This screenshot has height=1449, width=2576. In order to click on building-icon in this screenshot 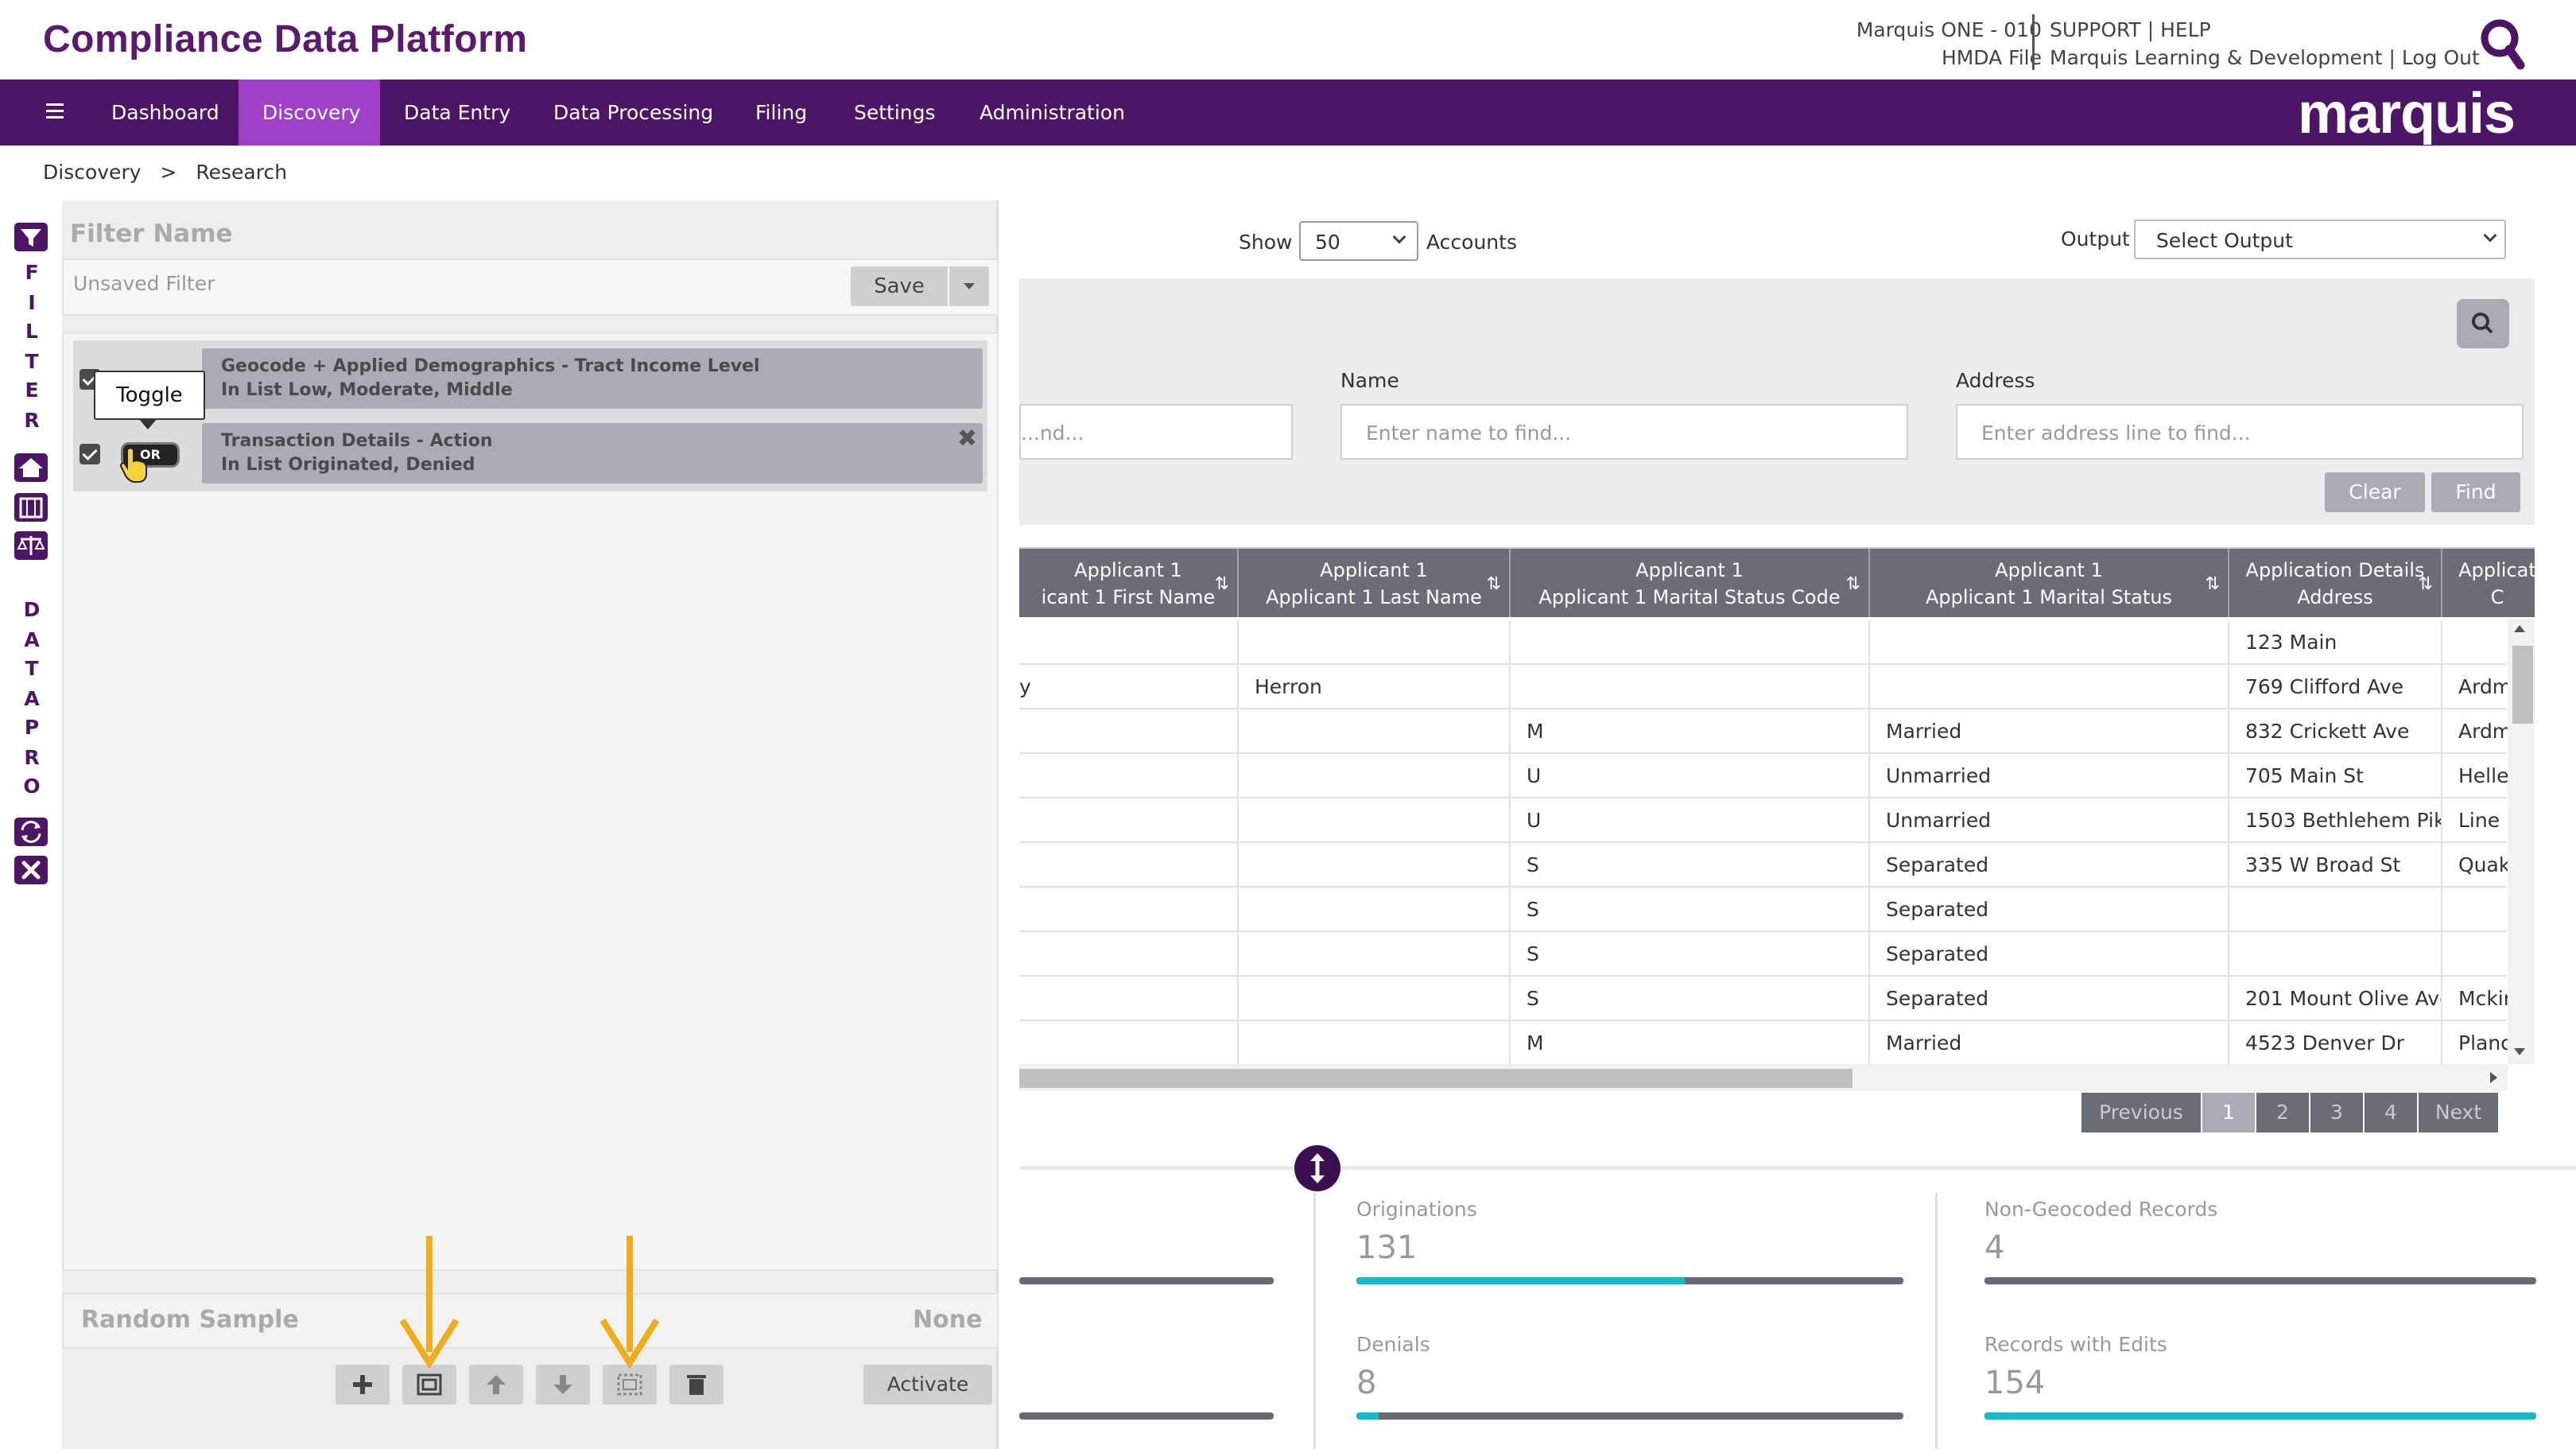, I will do `click(31, 507)`.